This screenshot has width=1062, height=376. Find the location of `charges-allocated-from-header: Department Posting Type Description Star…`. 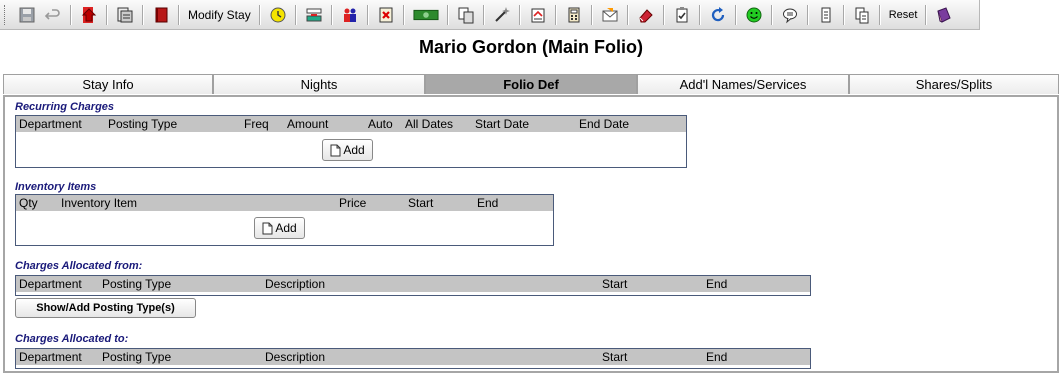

charges-allocated-from-header: Department Posting Type Description Star… is located at coordinates (413, 284).